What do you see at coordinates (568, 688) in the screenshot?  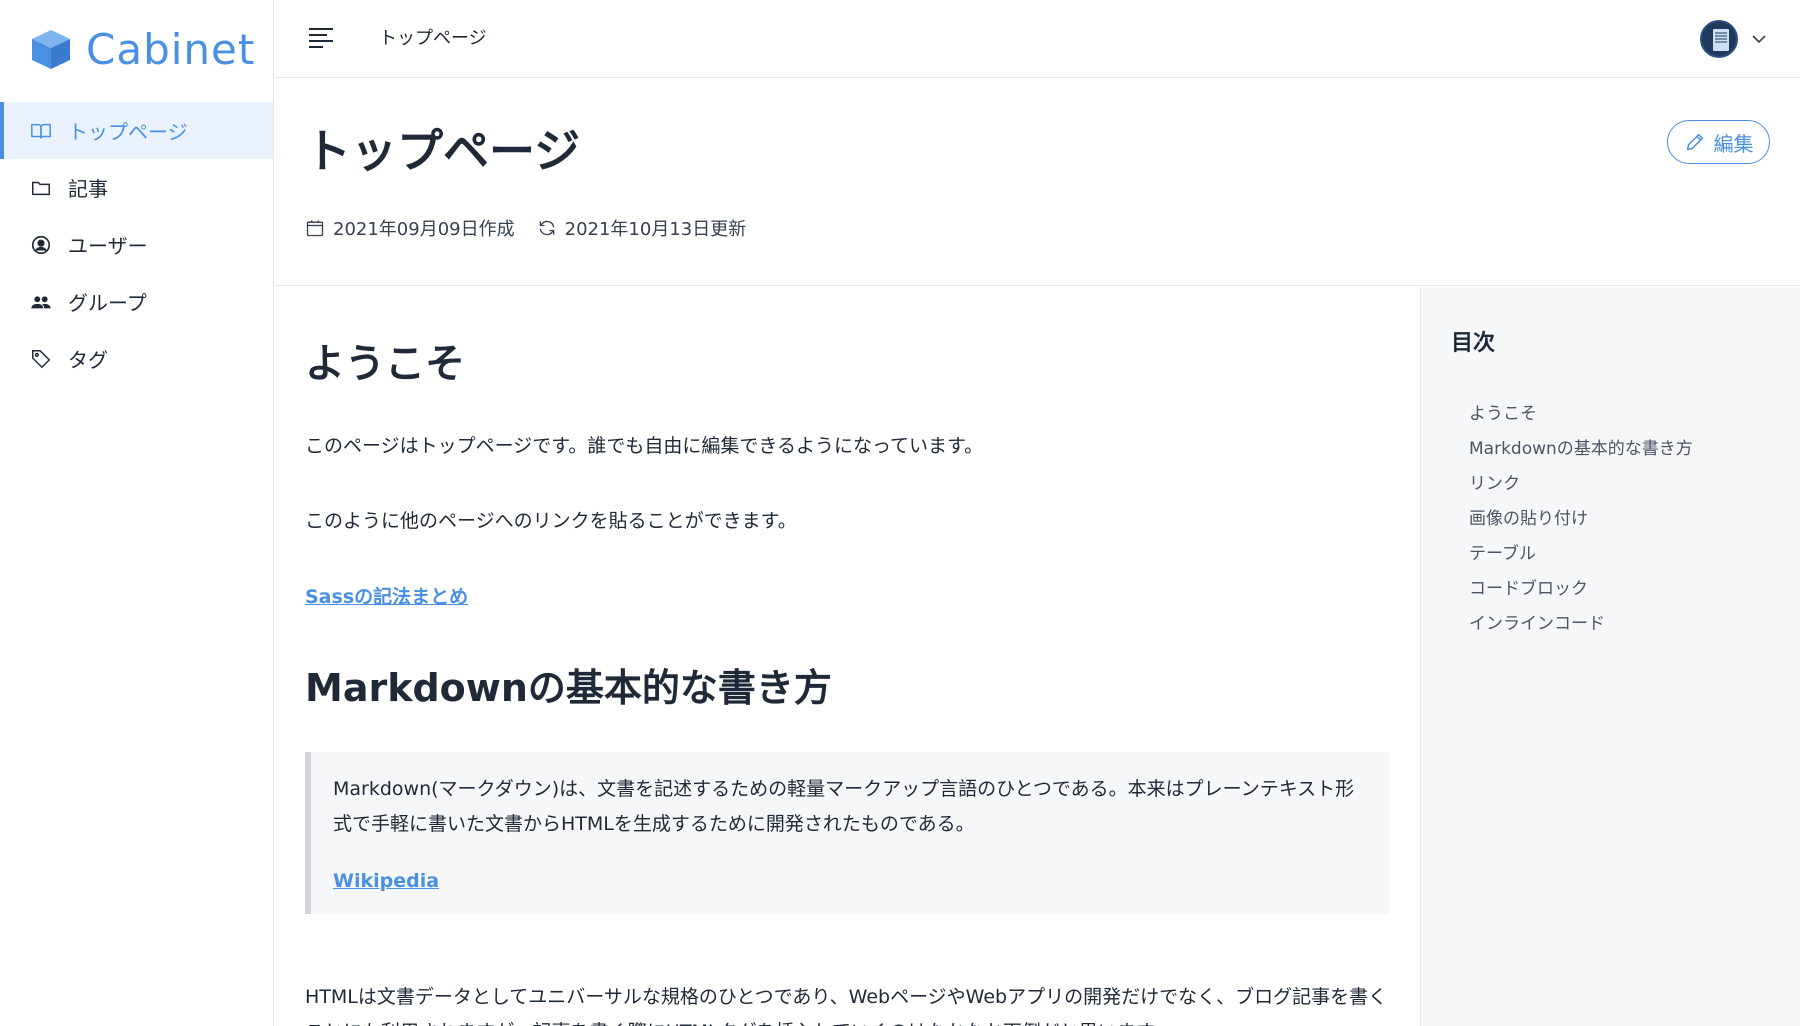 I see `heading-markdown: Markdownの基本的な書き方` at bounding box center [568, 688].